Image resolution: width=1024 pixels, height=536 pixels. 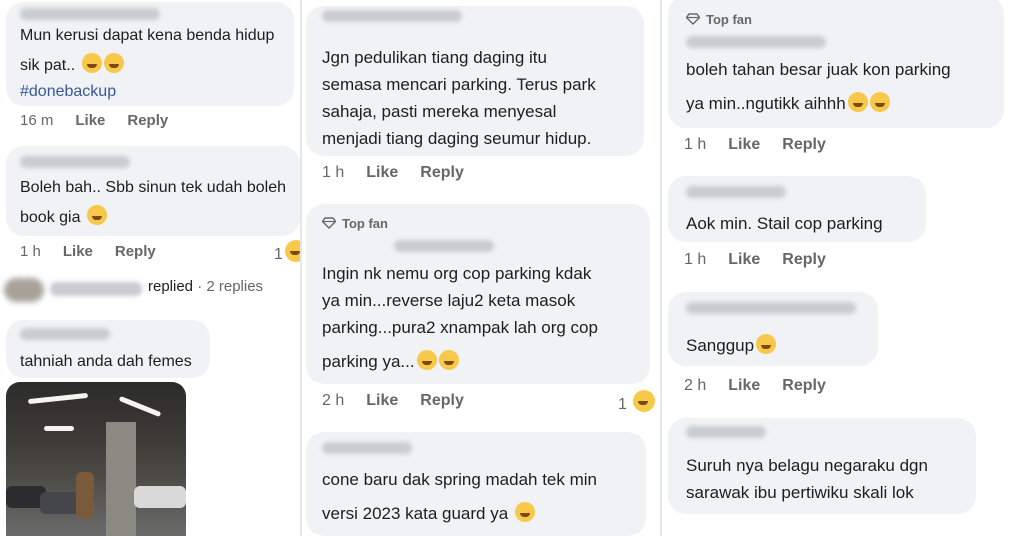 I want to click on comment-text-line: Jgn pedulikan tiang daging itu, so click(x=434, y=57).